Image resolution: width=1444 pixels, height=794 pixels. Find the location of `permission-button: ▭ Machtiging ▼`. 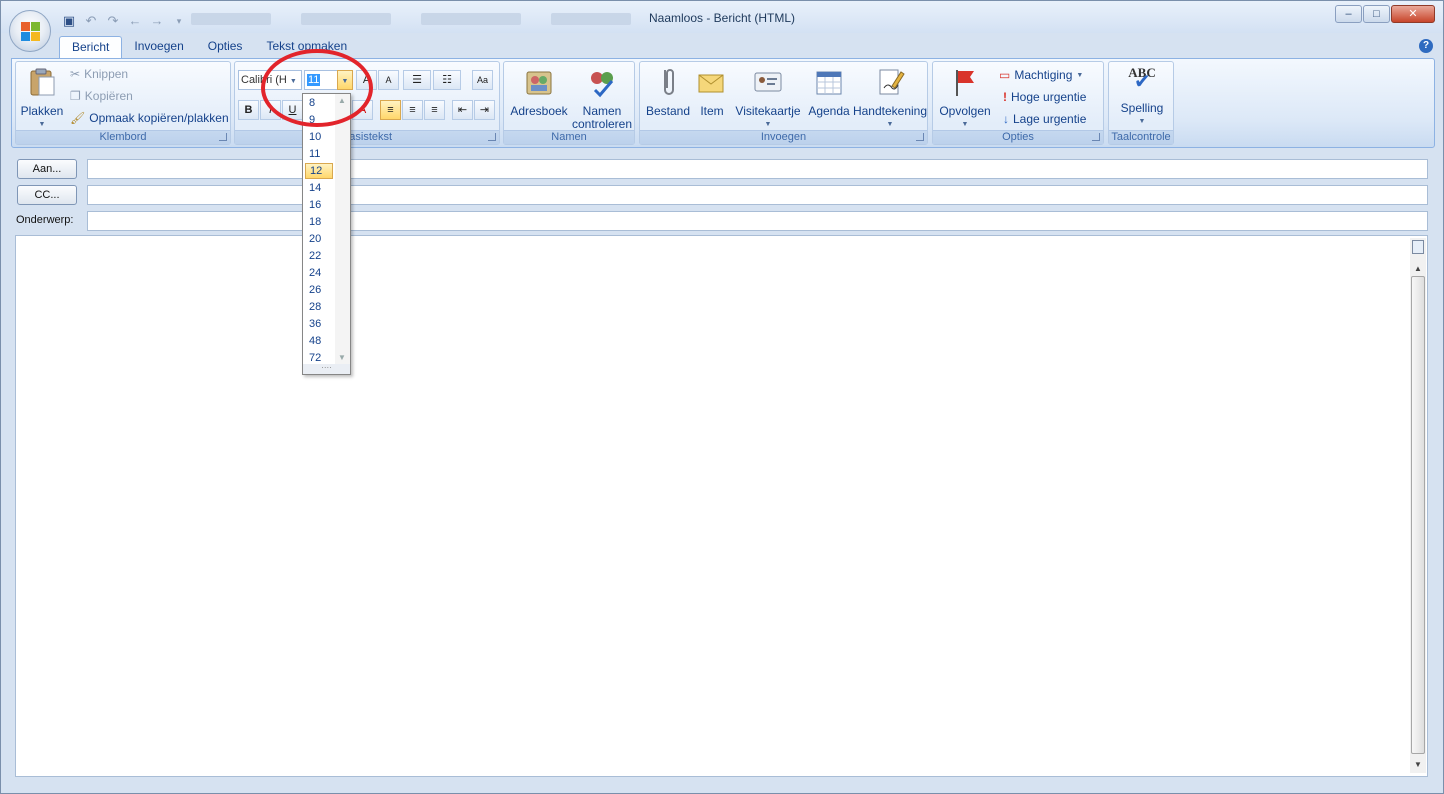

permission-button: ▭ Machtiging ▼ is located at coordinates (1041, 75).